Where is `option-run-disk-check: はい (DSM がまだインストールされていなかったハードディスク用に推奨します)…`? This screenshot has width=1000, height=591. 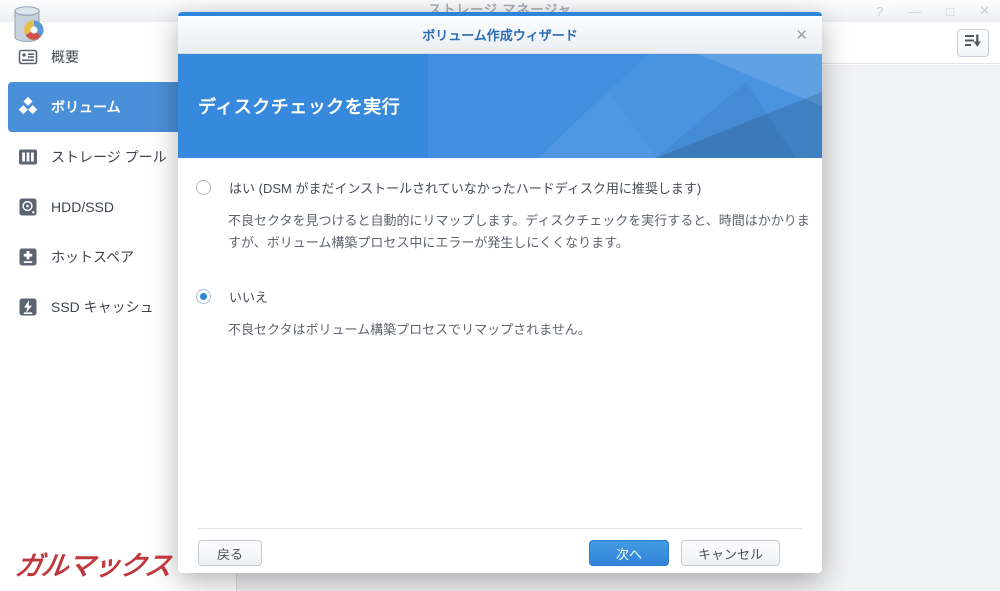 option-run-disk-check: はい (DSM がまだインストールされていなかったハードディスク用に推奨します)… is located at coordinates (503, 216).